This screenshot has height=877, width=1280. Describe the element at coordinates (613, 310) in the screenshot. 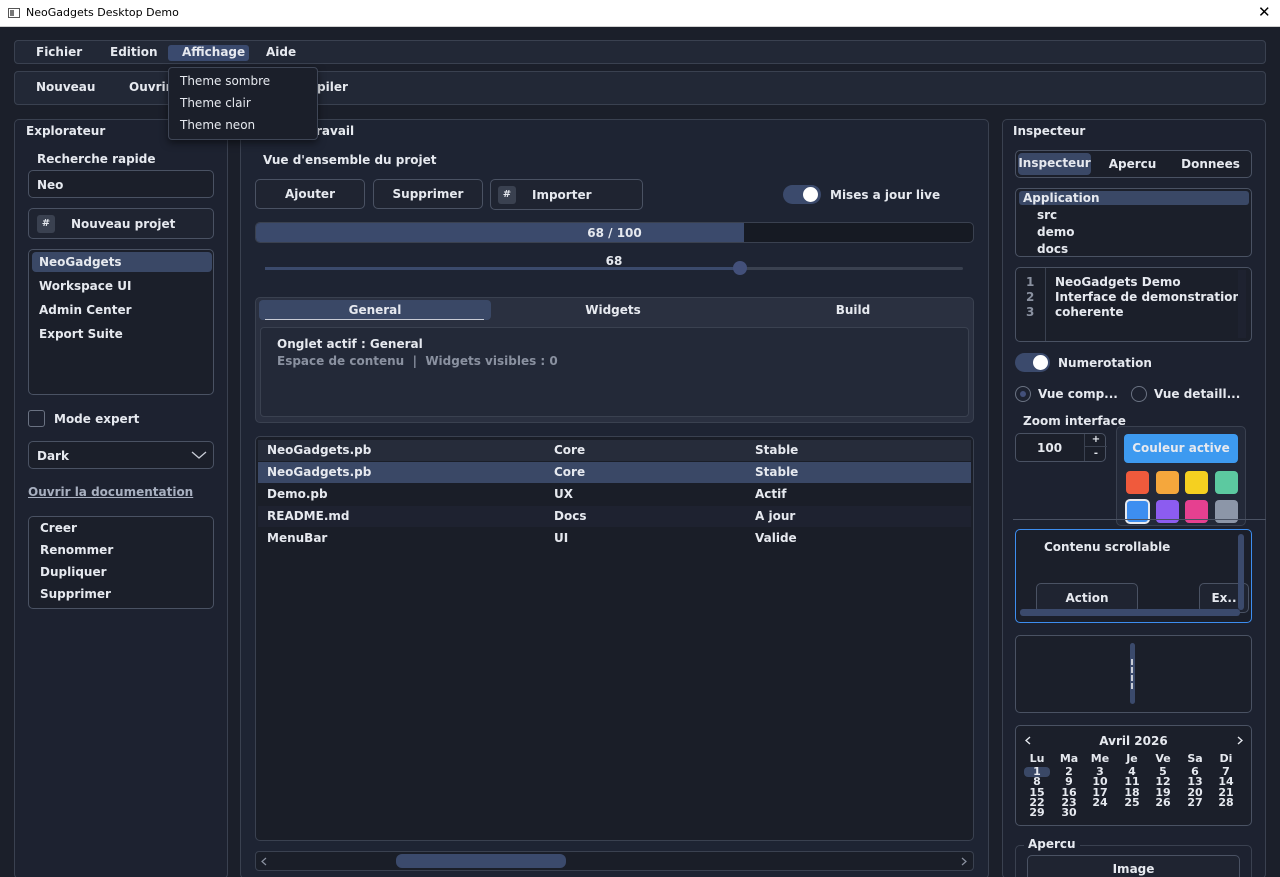

I see `tab-widgets: Widgets` at that location.